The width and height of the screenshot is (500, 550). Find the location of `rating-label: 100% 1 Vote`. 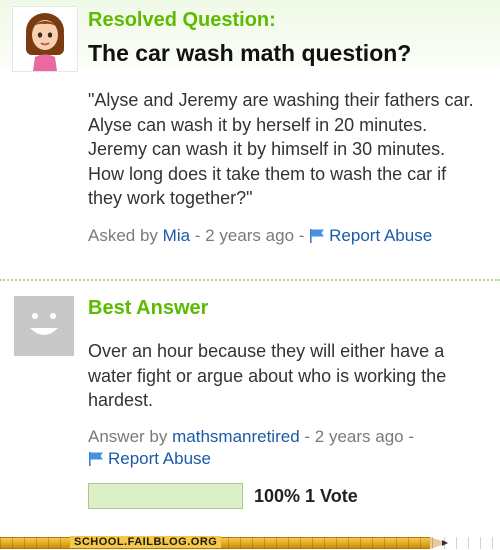

rating-label: 100% 1 Vote is located at coordinates (306, 496).